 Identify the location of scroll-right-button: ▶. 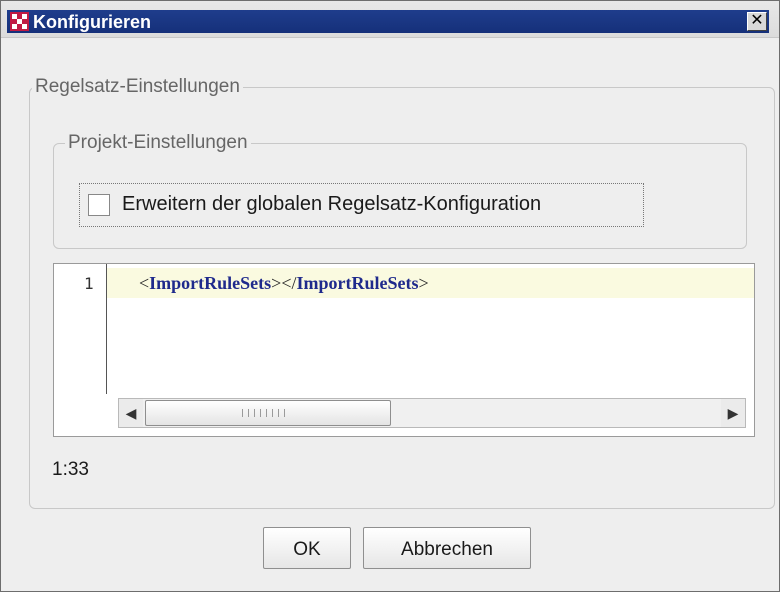
(733, 413).